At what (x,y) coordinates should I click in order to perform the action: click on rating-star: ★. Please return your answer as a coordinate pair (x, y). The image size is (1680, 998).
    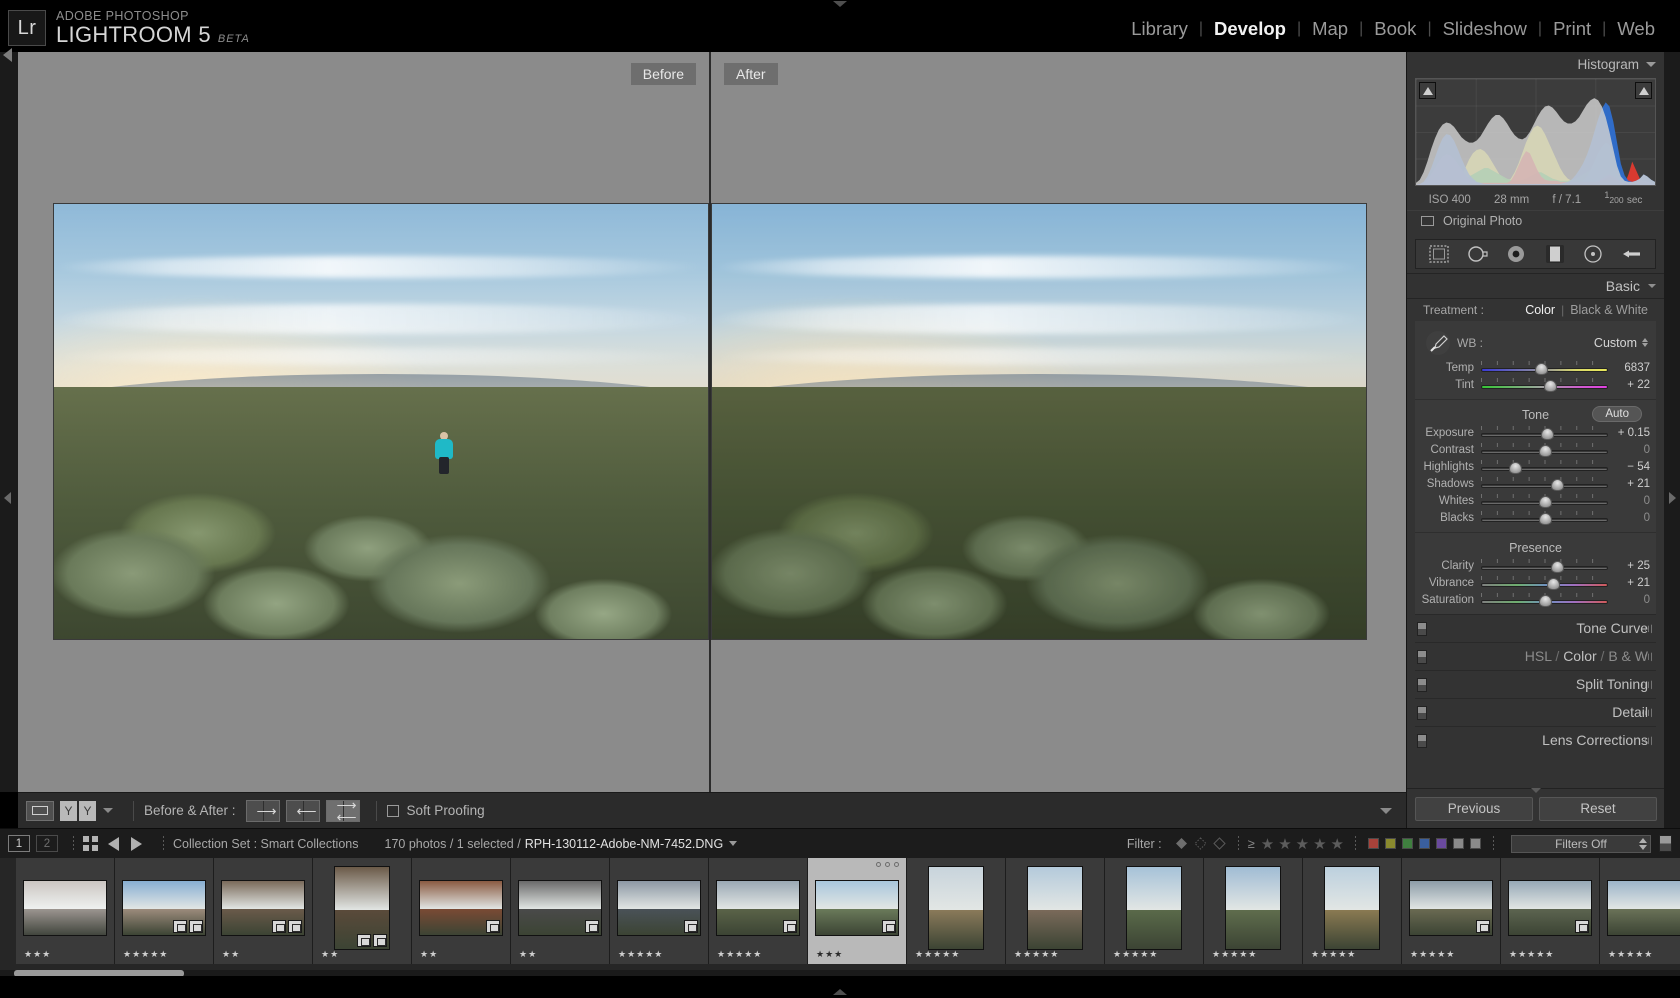
    Looking at the image, I should click on (1337, 844).